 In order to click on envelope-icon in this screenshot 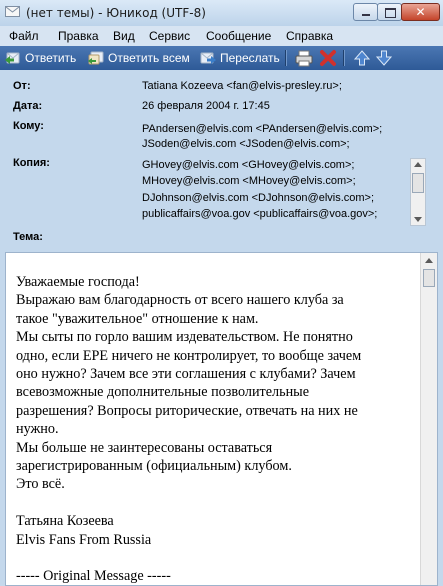, I will do `click(12, 11)`.